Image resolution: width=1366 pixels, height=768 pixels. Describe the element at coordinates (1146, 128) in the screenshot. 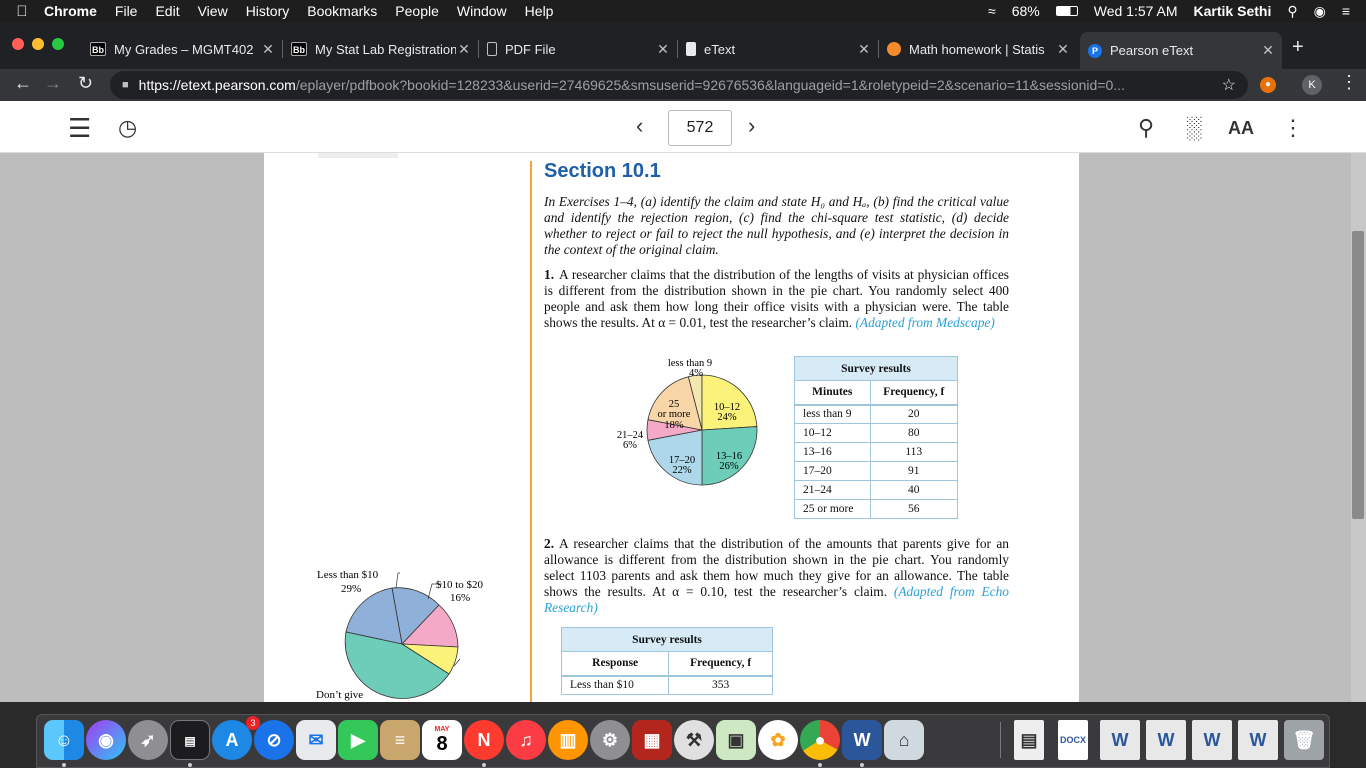

I see `search-icon: ⚲` at that location.